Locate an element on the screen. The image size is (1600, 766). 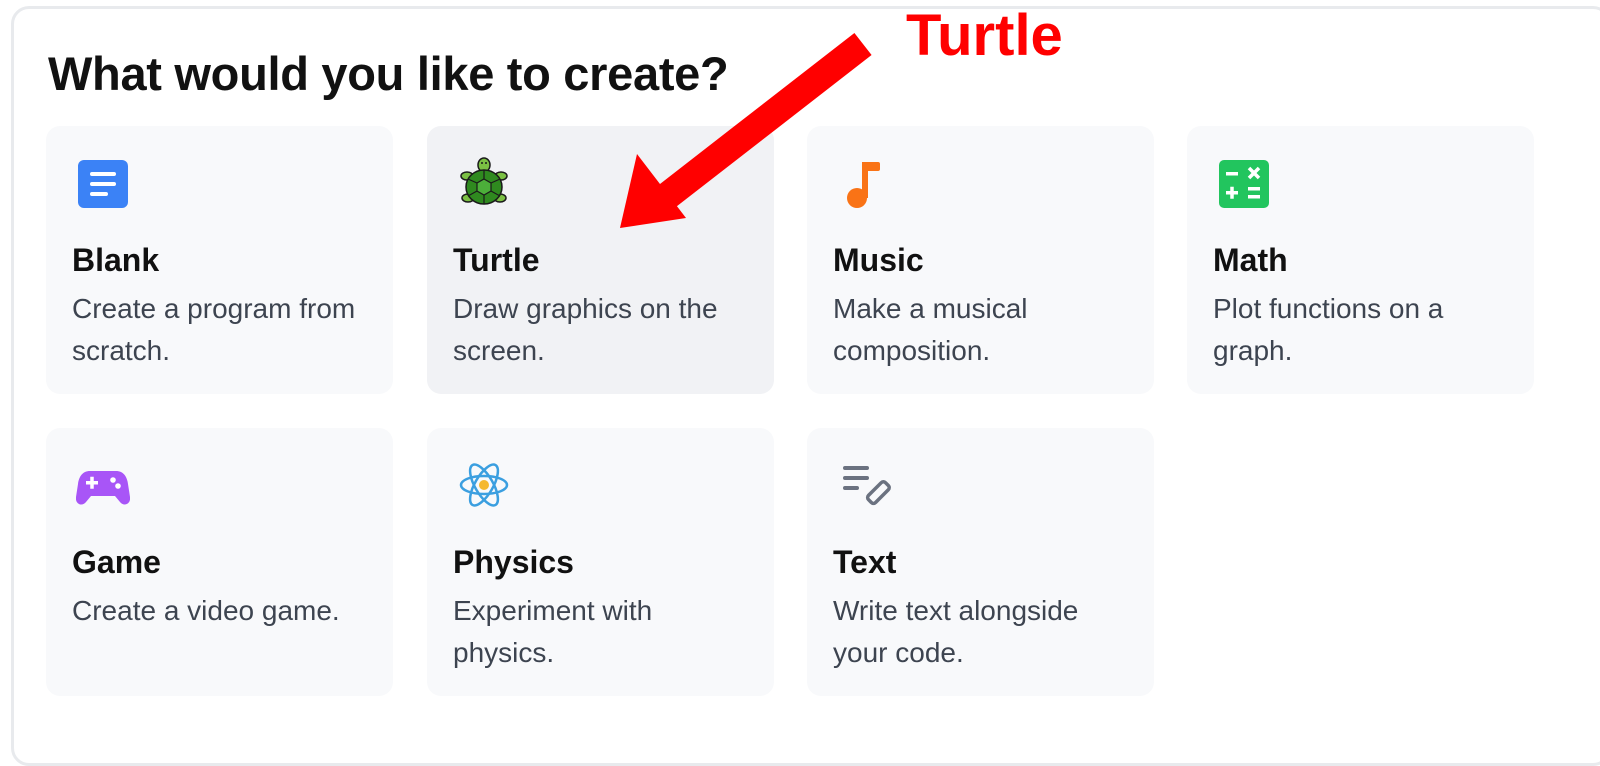
card-description: Make a musical composition. is located at coordinates (930, 329).